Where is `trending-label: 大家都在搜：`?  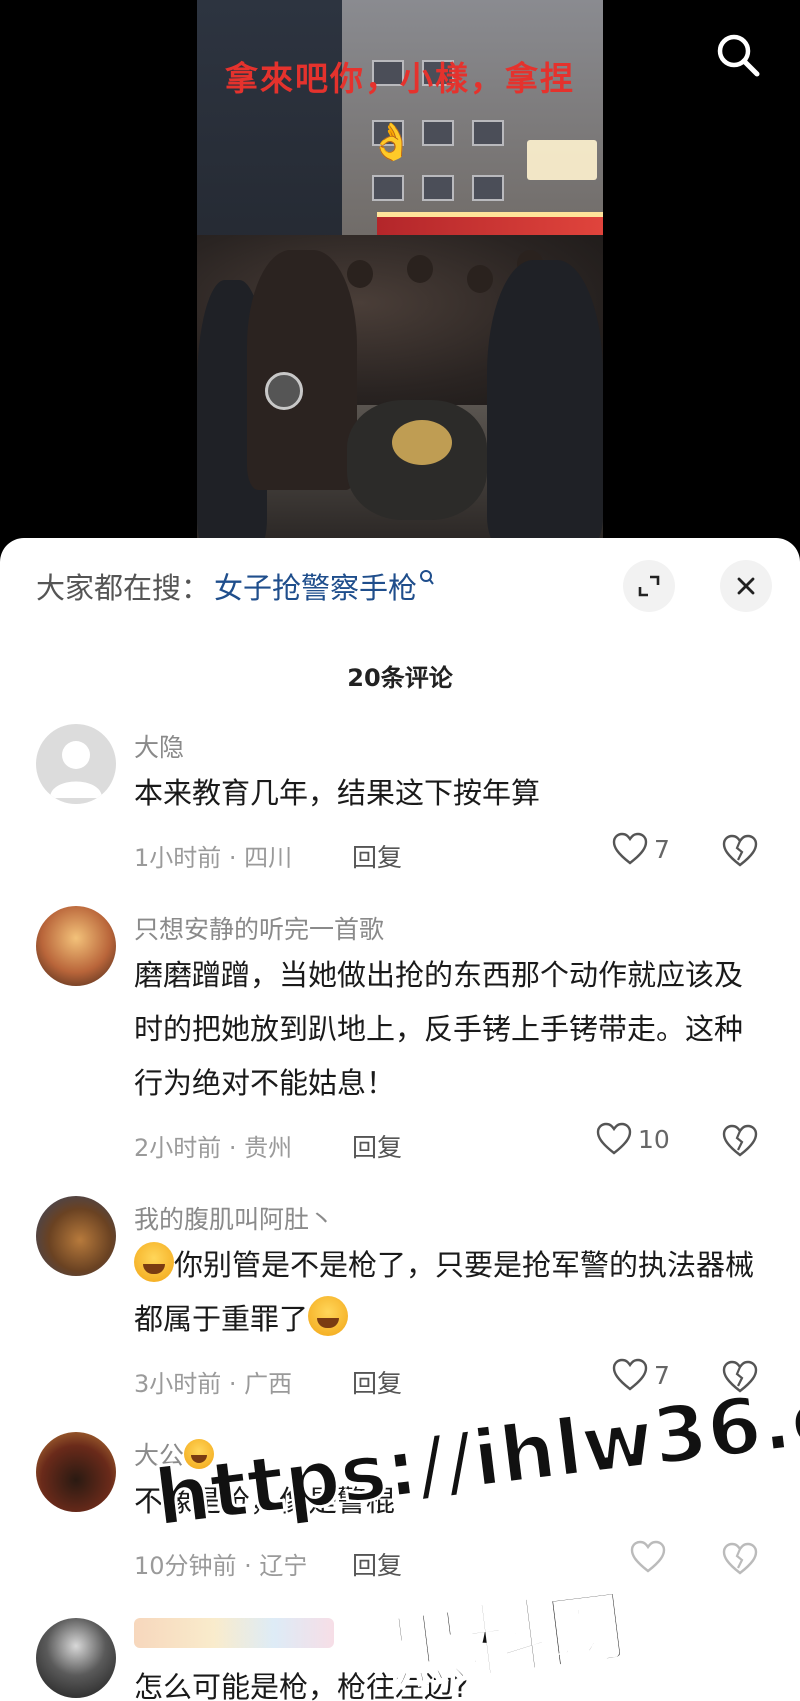
trending-label: 大家都在搜： is located at coordinates (123, 588).